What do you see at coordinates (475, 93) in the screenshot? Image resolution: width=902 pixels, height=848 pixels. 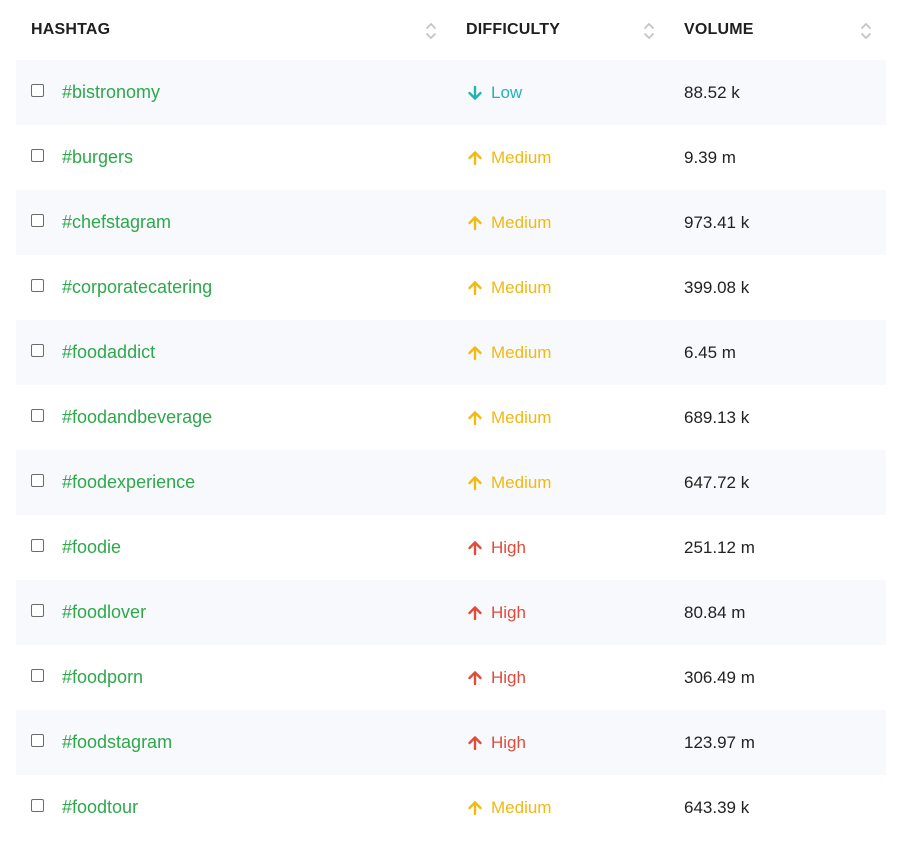 I see `arrow-down-icon` at bounding box center [475, 93].